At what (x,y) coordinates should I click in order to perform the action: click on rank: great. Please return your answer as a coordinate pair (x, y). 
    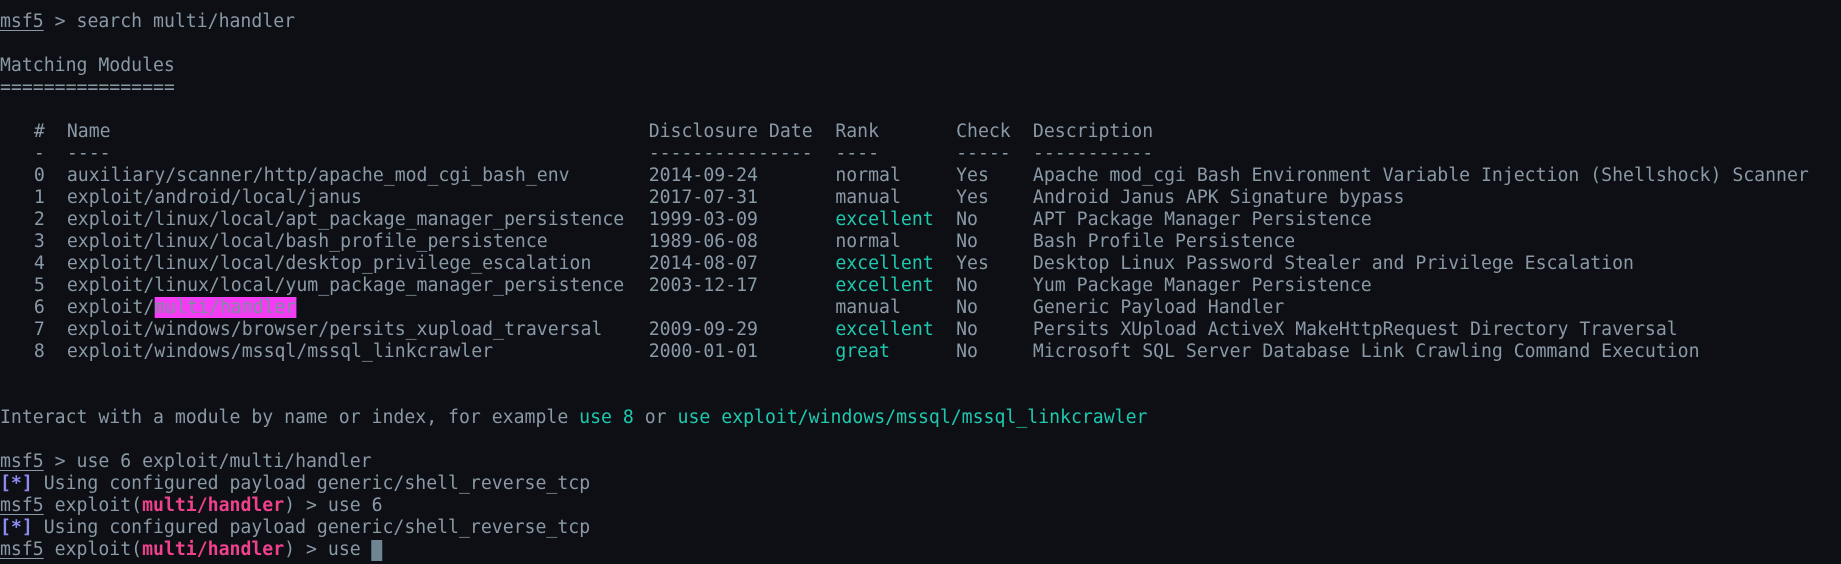
    Looking at the image, I should click on (862, 351).